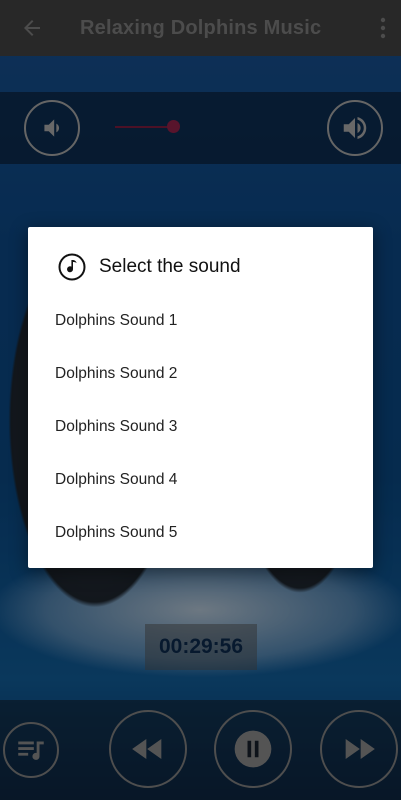  What do you see at coordinates (200, 426) in the screenshot?
I see `sound-option-3: Dolphins Sound 3` at bounding box center [200, 426].